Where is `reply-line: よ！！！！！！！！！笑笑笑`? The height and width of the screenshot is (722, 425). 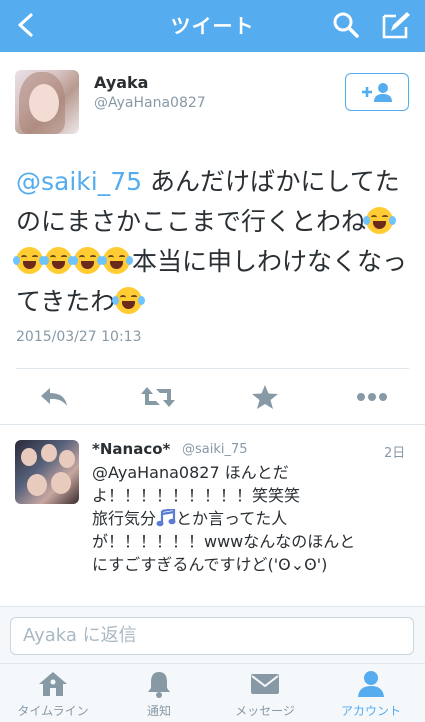
reply-line: よ！！！！！！！！！笑笑笑 is located at coordinates (196, 495).